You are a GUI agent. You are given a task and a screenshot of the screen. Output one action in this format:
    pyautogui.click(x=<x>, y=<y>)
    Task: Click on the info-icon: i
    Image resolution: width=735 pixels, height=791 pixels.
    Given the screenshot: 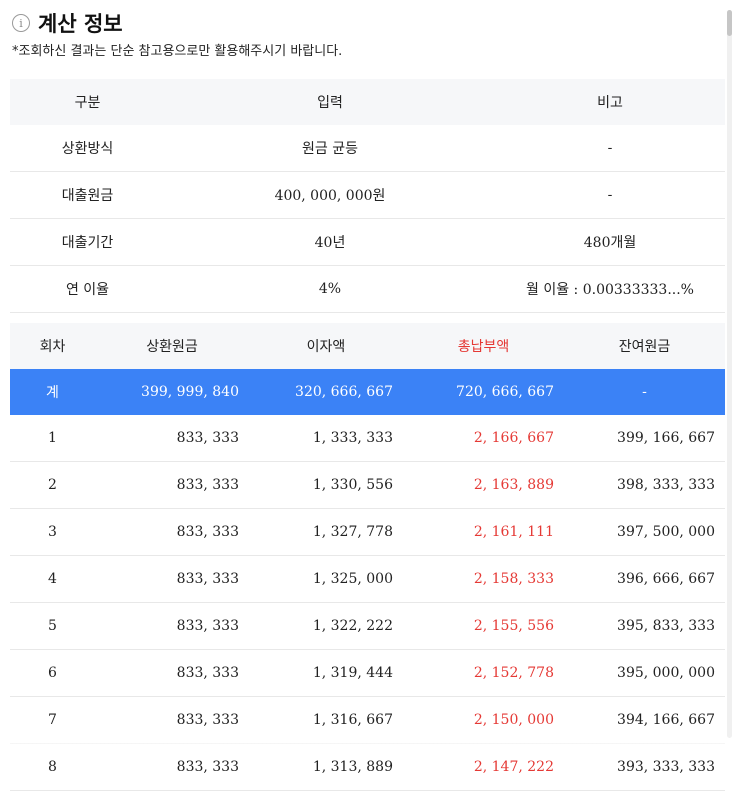 What is the action you would take?
    pyautogui.click(x=21, y=23)
    